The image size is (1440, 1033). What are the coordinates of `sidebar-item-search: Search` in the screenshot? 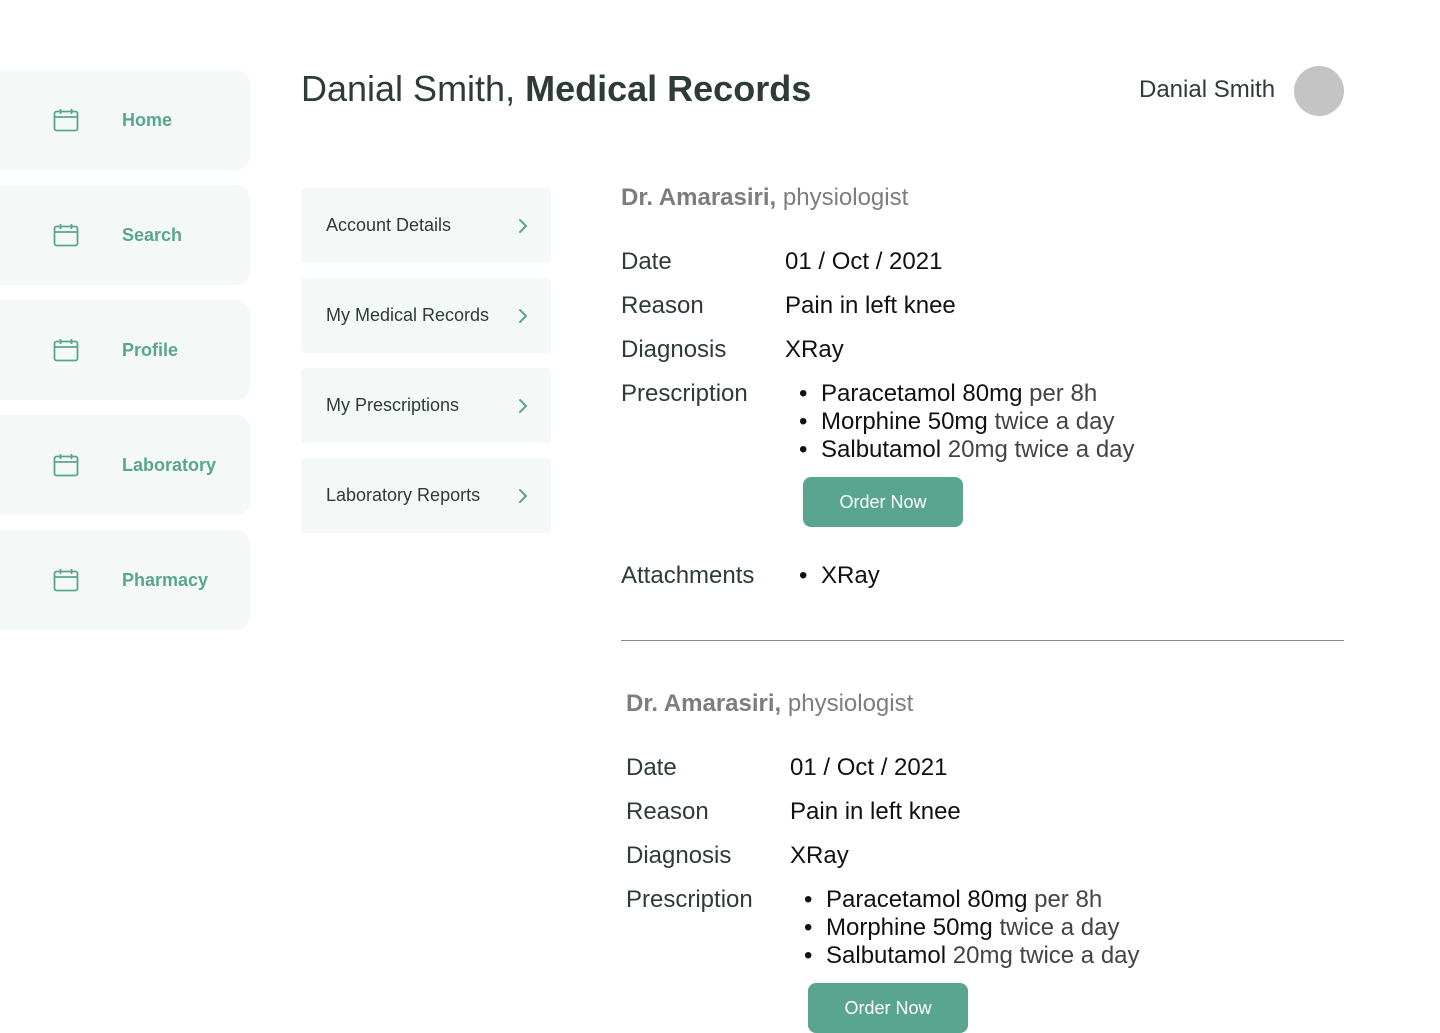 It's located at (125, 235).